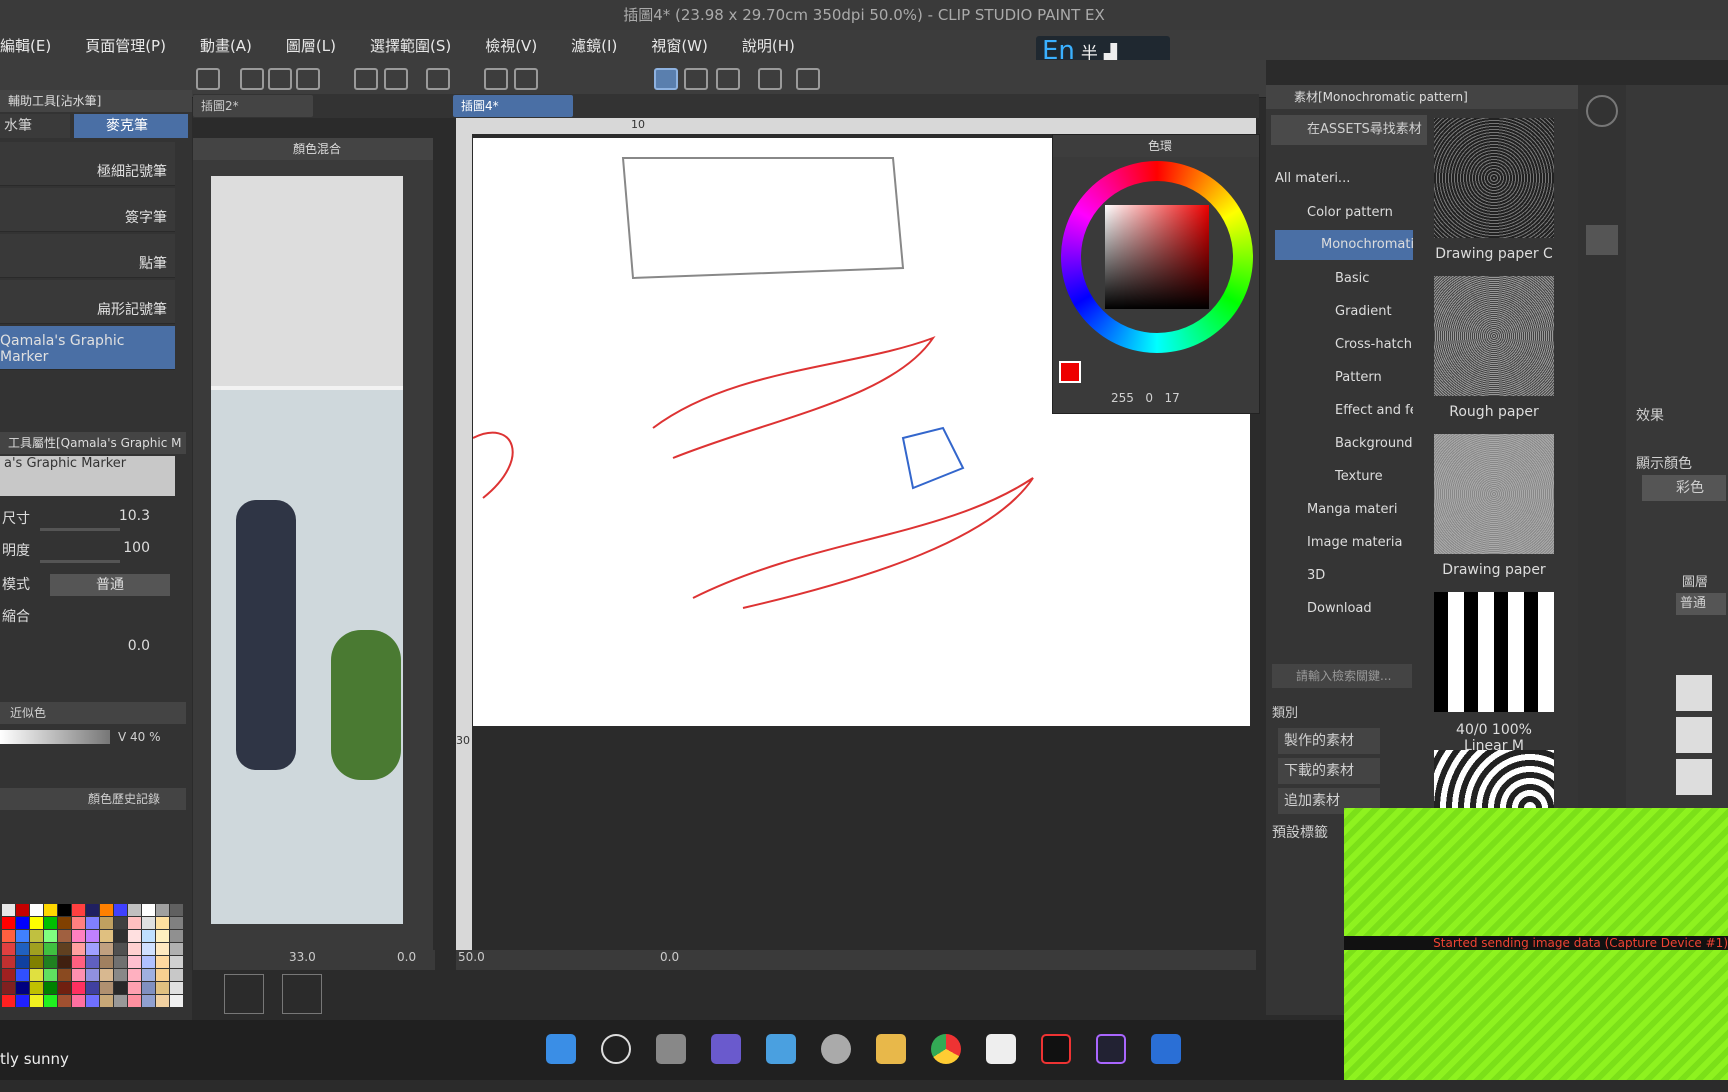  What do you see at coordinates (87, 164) in the screenshot?
I see `brush-item: 極細記號筆` at bounding box center [87, 164].